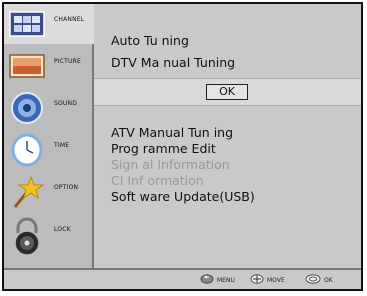 The image size is (367, 296). What do you see at coordinates (313, 280) in the screenshot?
I see `ok-key-icon` at bounding box center [313, 280].